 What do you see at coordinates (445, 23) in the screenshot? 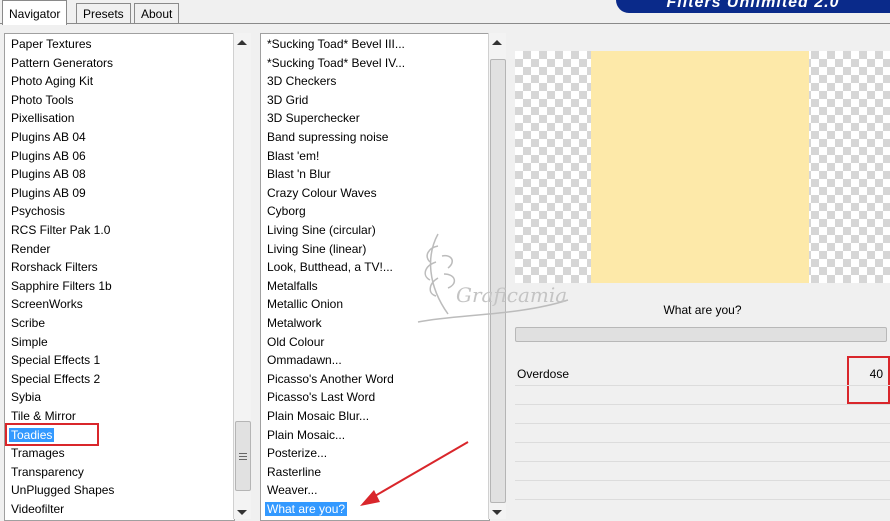
I see `tab-divider` at bounding box center [445, 23].